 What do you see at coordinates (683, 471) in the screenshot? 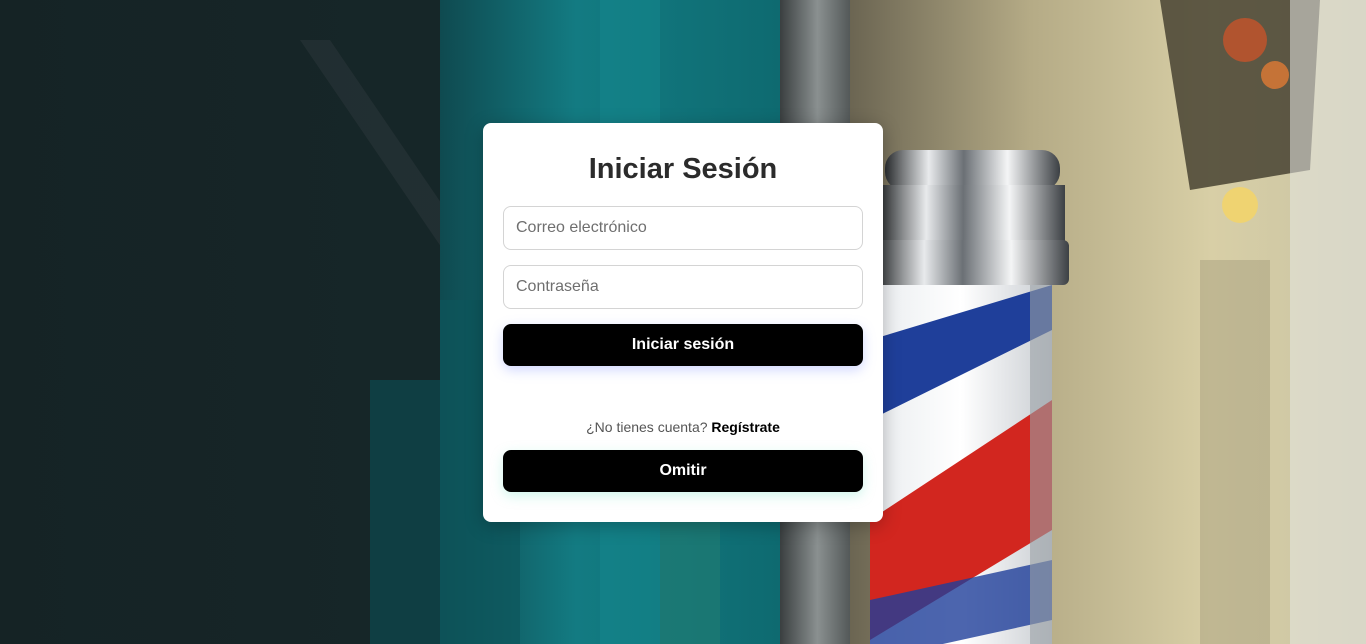
I see `skip-button: Omitir` at bounding box center [683, 471].